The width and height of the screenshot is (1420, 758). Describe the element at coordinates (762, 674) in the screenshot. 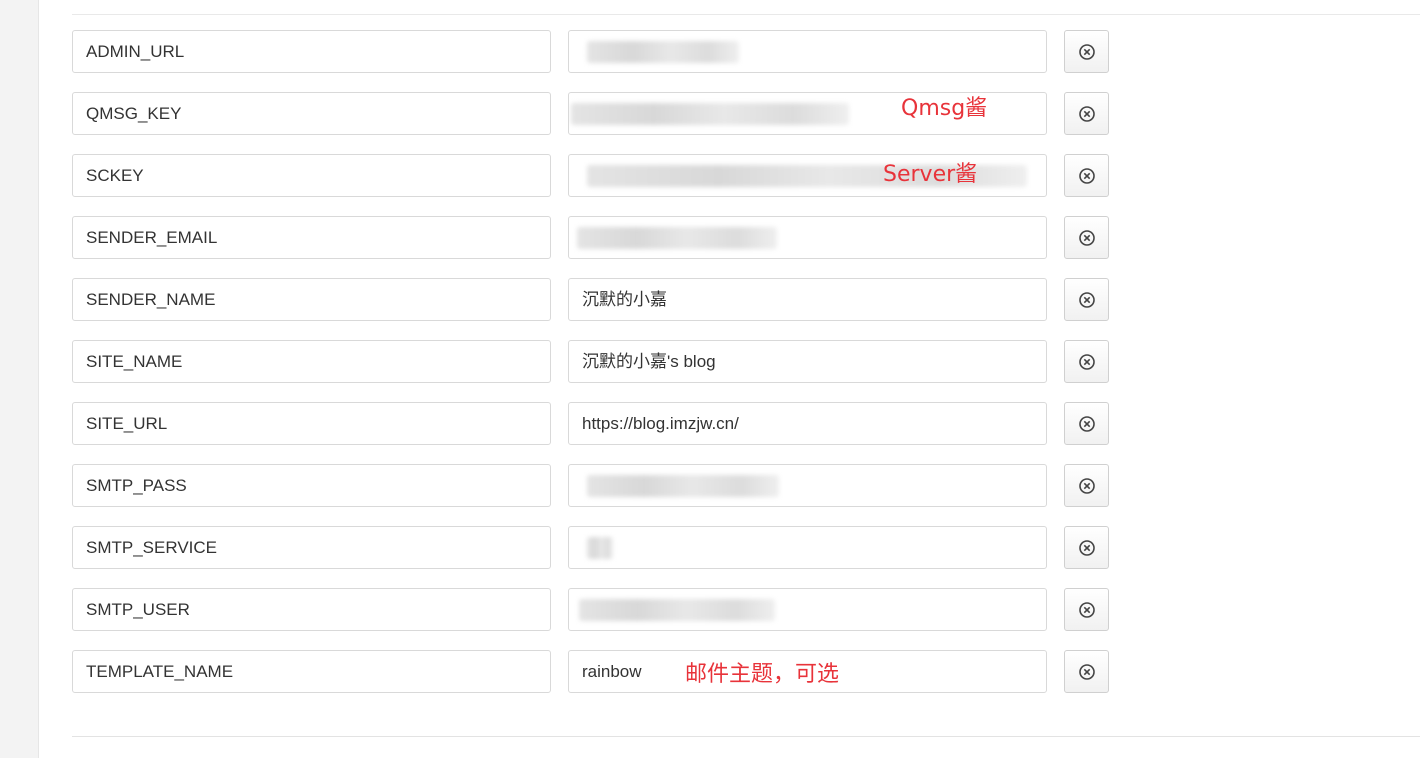

I see `annotation-note: 邮件主题，可选` at that location.